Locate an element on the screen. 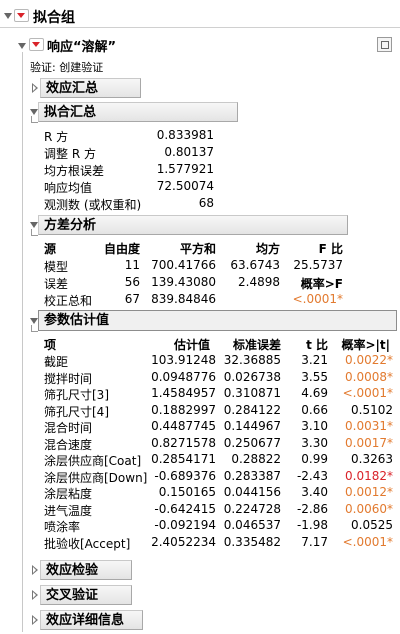  anova-ss: 700.41766 is located at coordinates (183, 265).